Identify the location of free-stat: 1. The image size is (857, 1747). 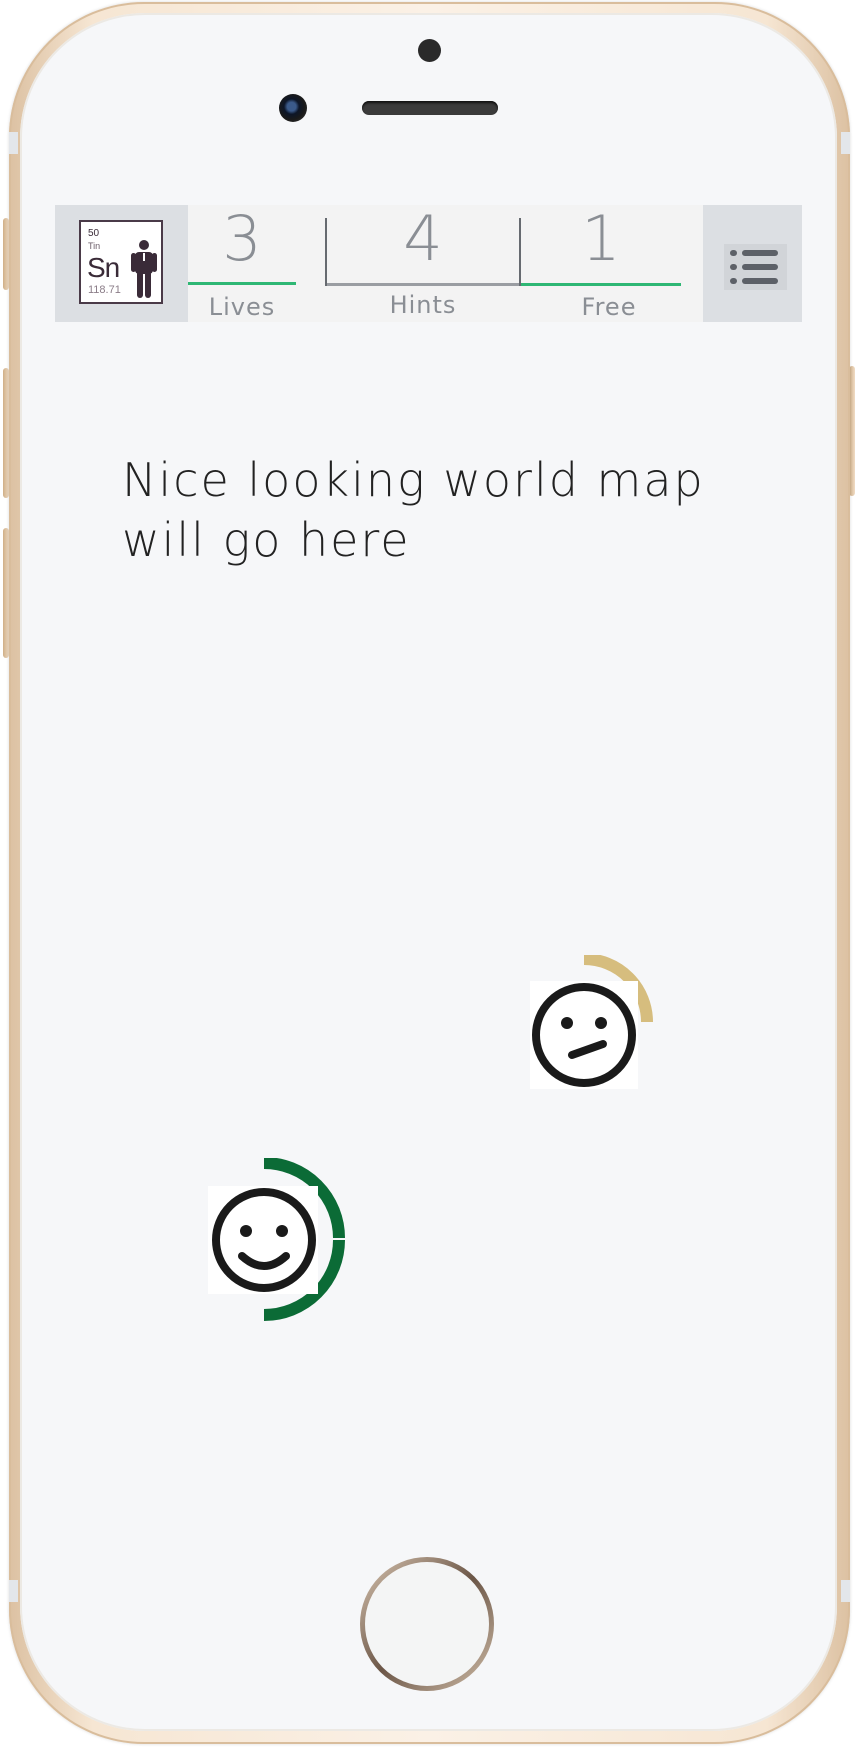
(601, 239).